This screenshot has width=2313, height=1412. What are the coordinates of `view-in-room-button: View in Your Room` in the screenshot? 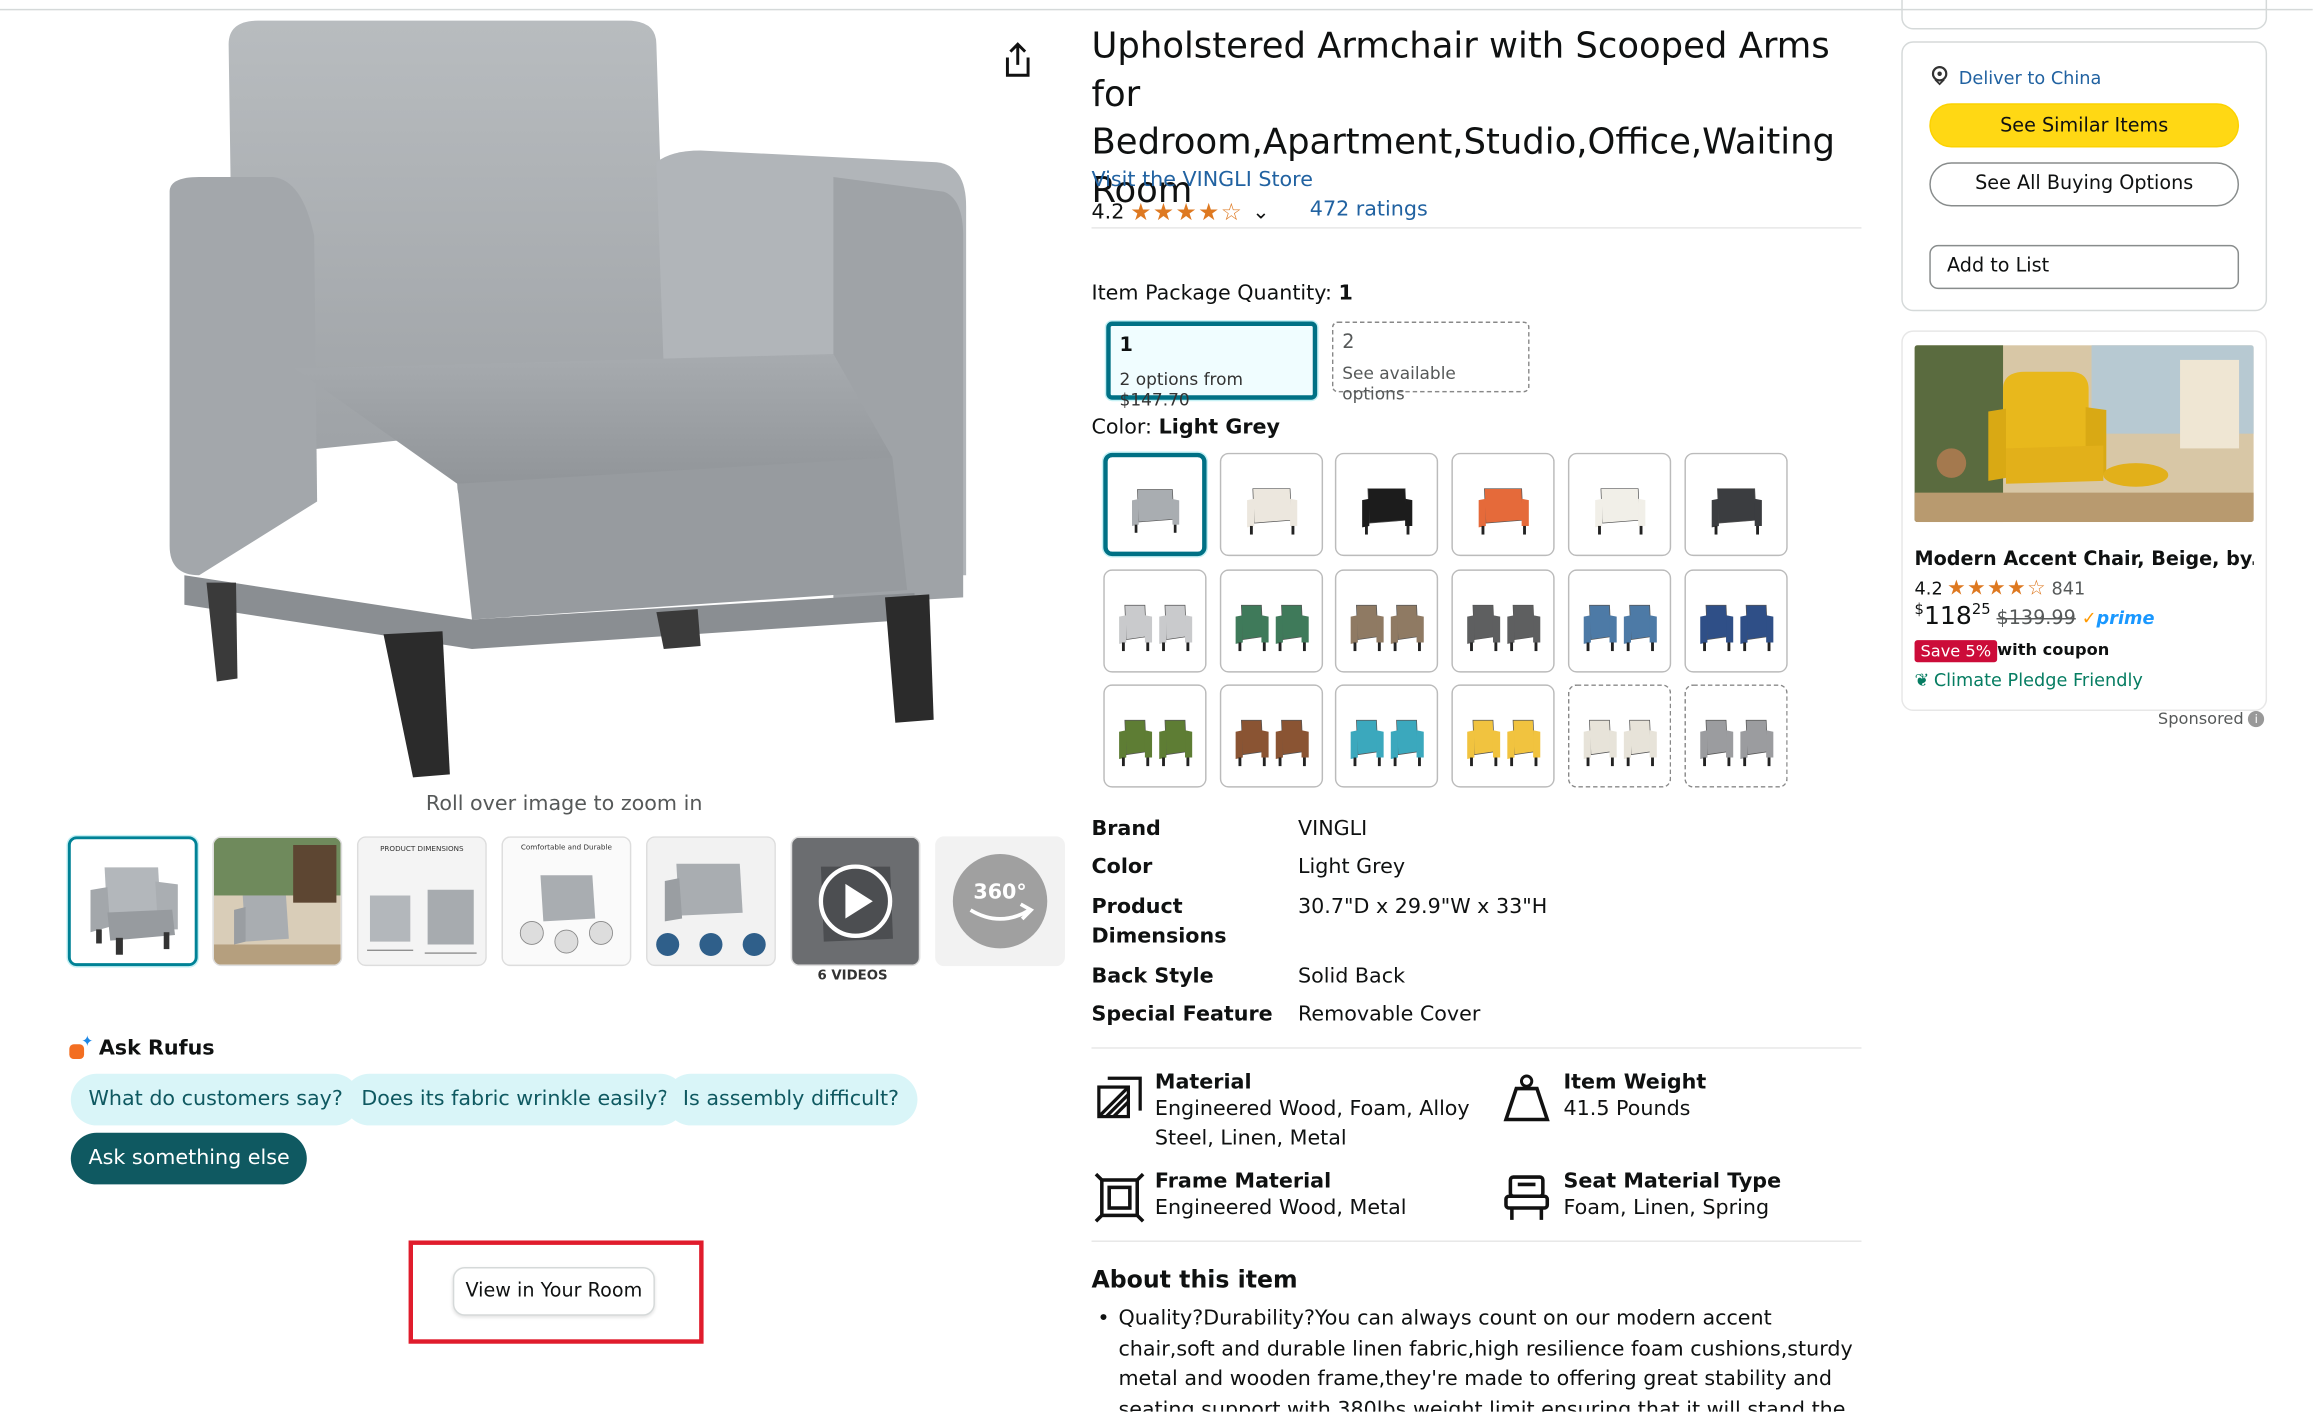 It's located at (553, 1291).